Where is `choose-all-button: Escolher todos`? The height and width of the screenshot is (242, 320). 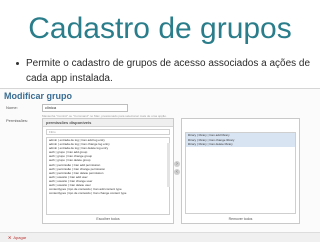
choose-all-button: Escolher todos is located at coordinates (108, 219).